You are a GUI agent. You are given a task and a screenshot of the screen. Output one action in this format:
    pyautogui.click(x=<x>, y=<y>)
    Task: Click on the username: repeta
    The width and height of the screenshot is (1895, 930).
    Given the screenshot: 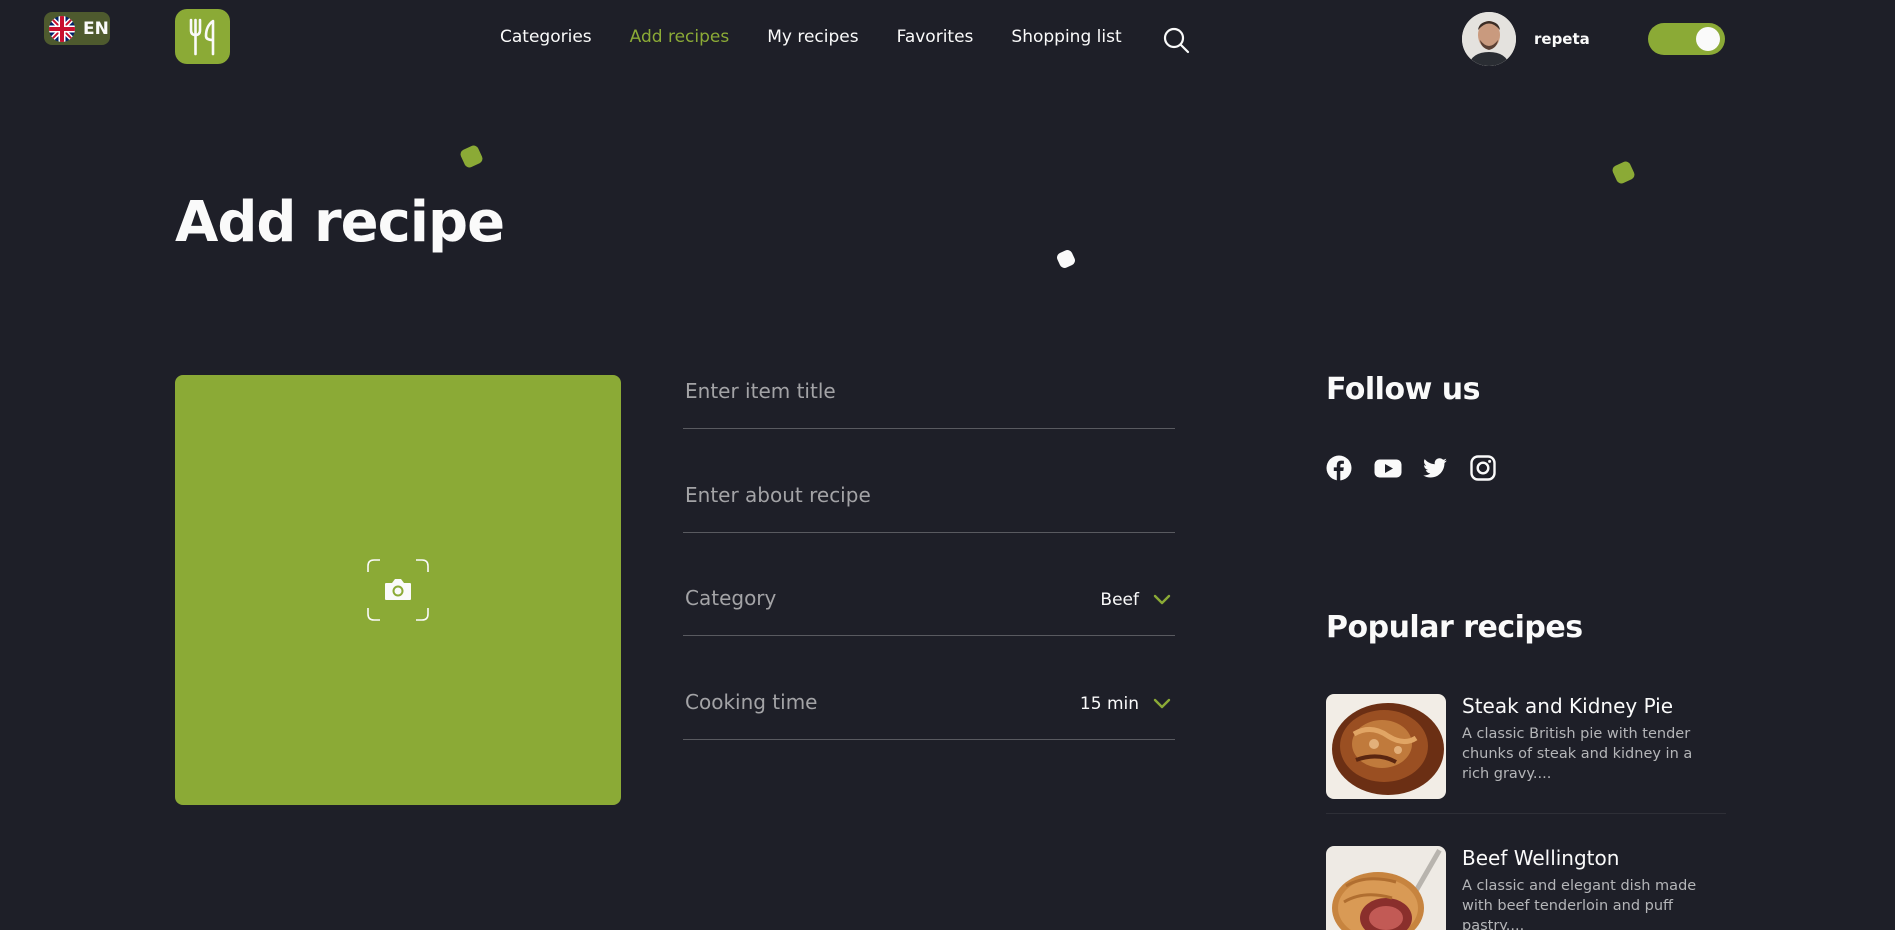 What is the action you would take?
    pyautogui.click(x=1562, y=39)
    